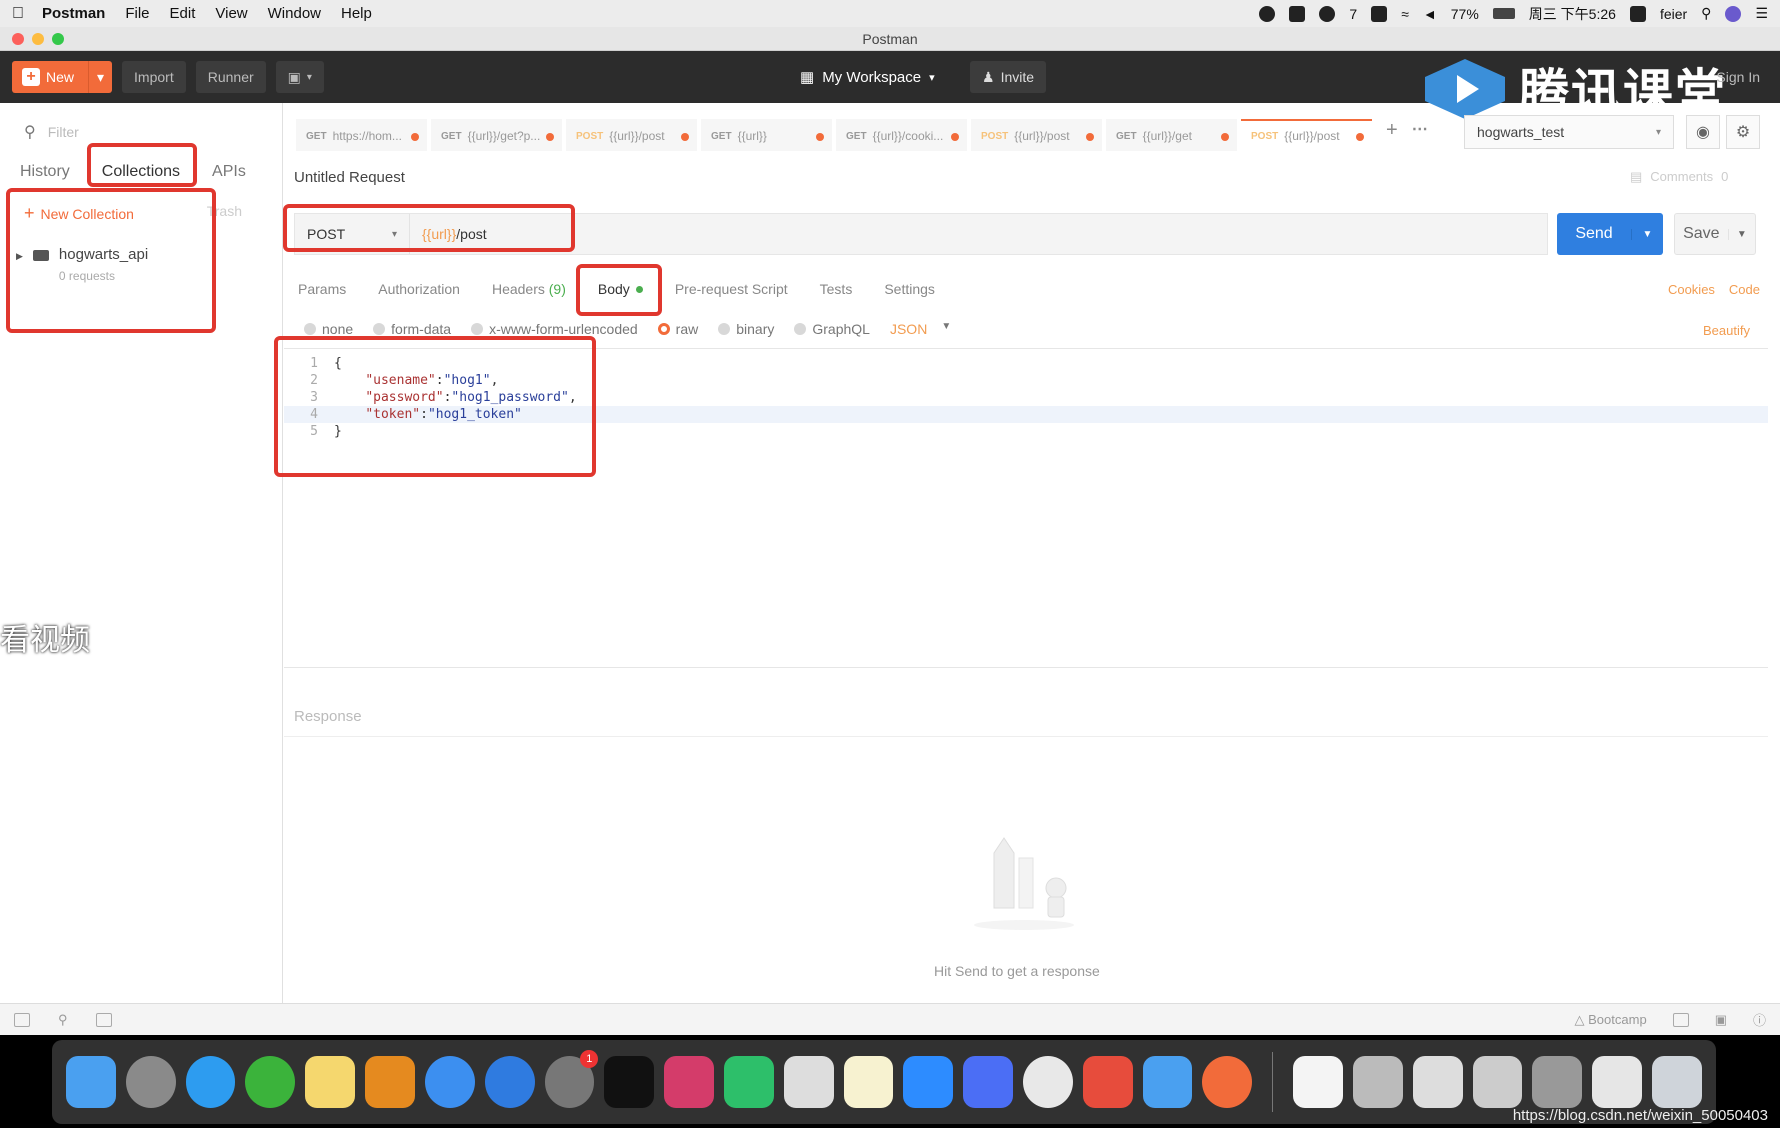 This screenshot has width=1780, height=1128. What do you see at coordinates (1405, 14) in the screenshot?
I see `wifi-icon: ≈` at bounding box center [1405, 14].